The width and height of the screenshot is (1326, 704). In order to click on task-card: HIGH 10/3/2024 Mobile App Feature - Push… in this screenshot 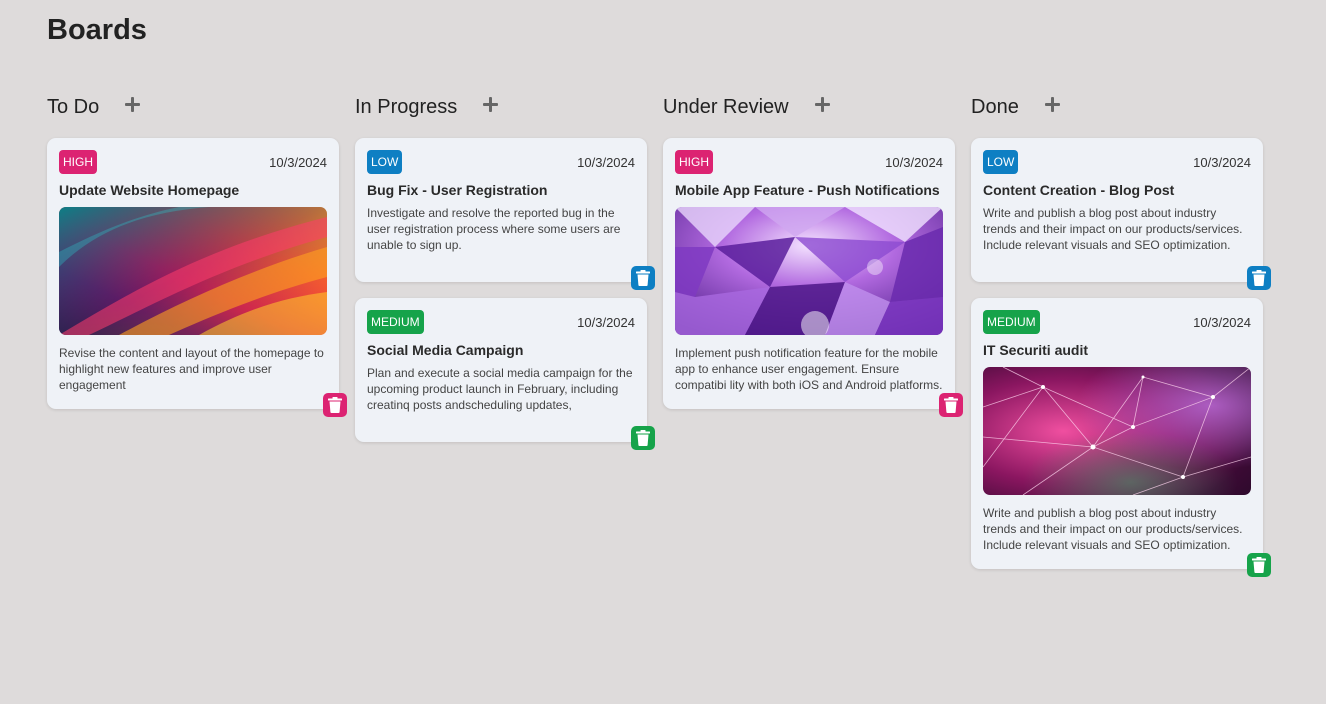, I will do `click(813, 277)`.